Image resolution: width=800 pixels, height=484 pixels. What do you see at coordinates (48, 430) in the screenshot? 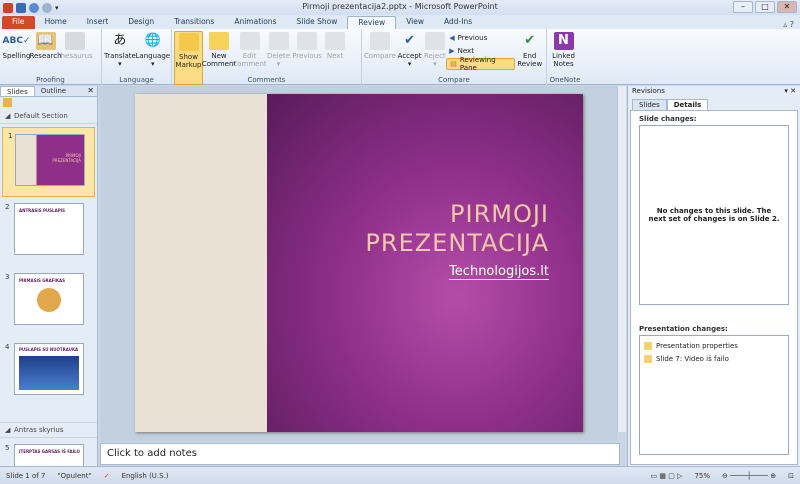
I see `section-antras: ◢ Antras skyrius` at bounding box center [48, 430].